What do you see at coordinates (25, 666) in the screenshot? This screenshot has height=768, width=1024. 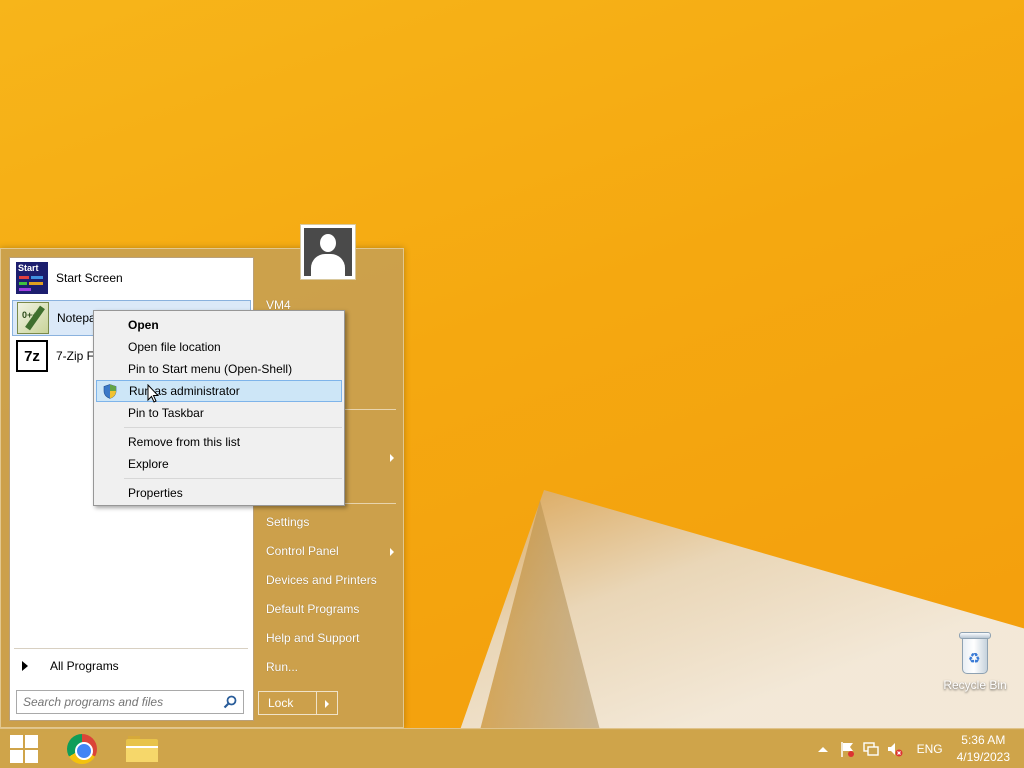 I see `expand-arrow-icon` at bounding box center [25, 666].